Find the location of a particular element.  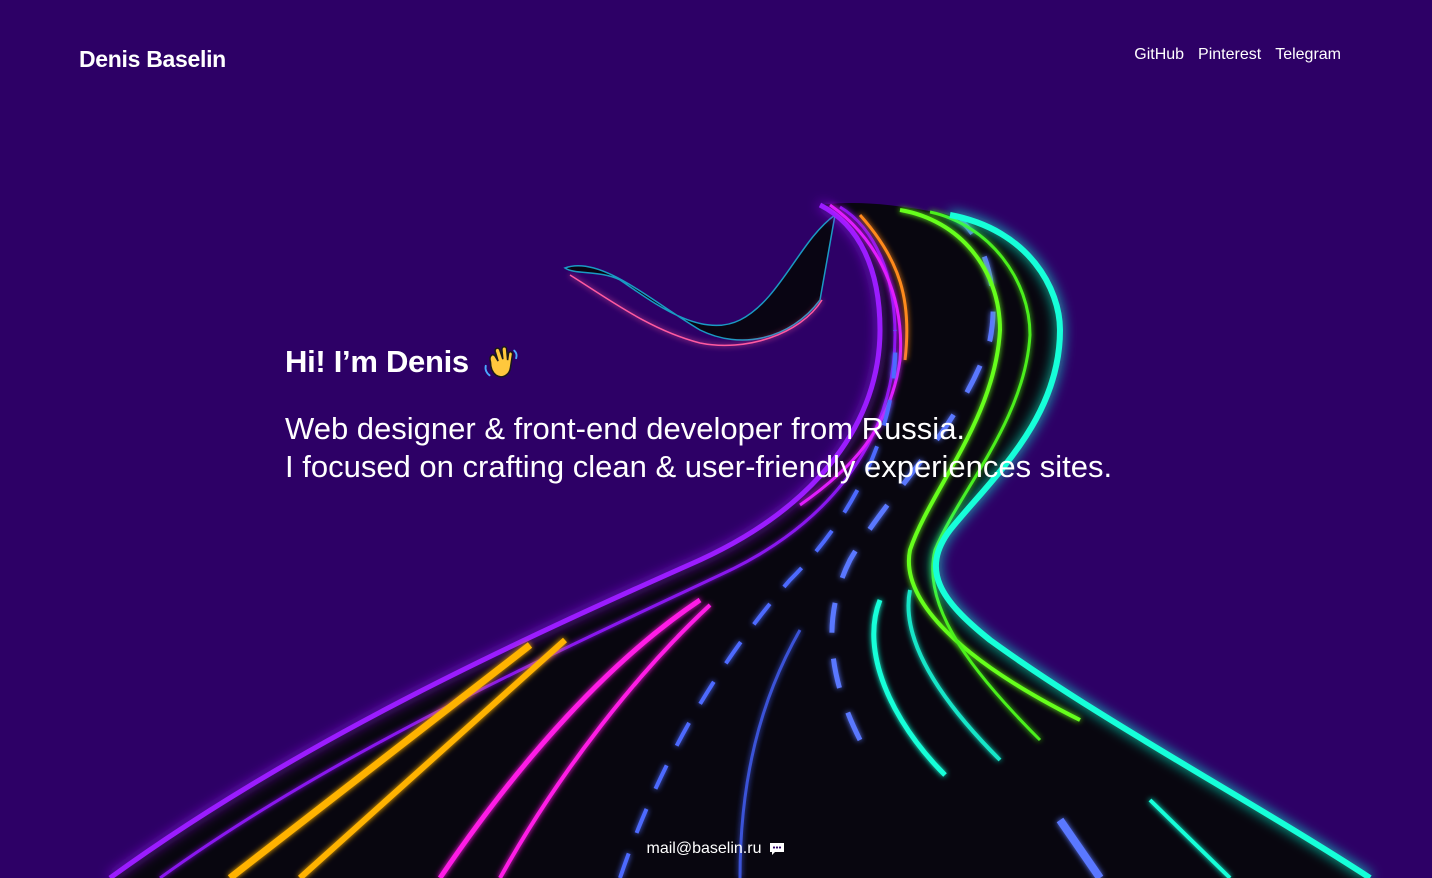

hero-greeting: Hi! I’m Denis is located at coordinates (698, 362).